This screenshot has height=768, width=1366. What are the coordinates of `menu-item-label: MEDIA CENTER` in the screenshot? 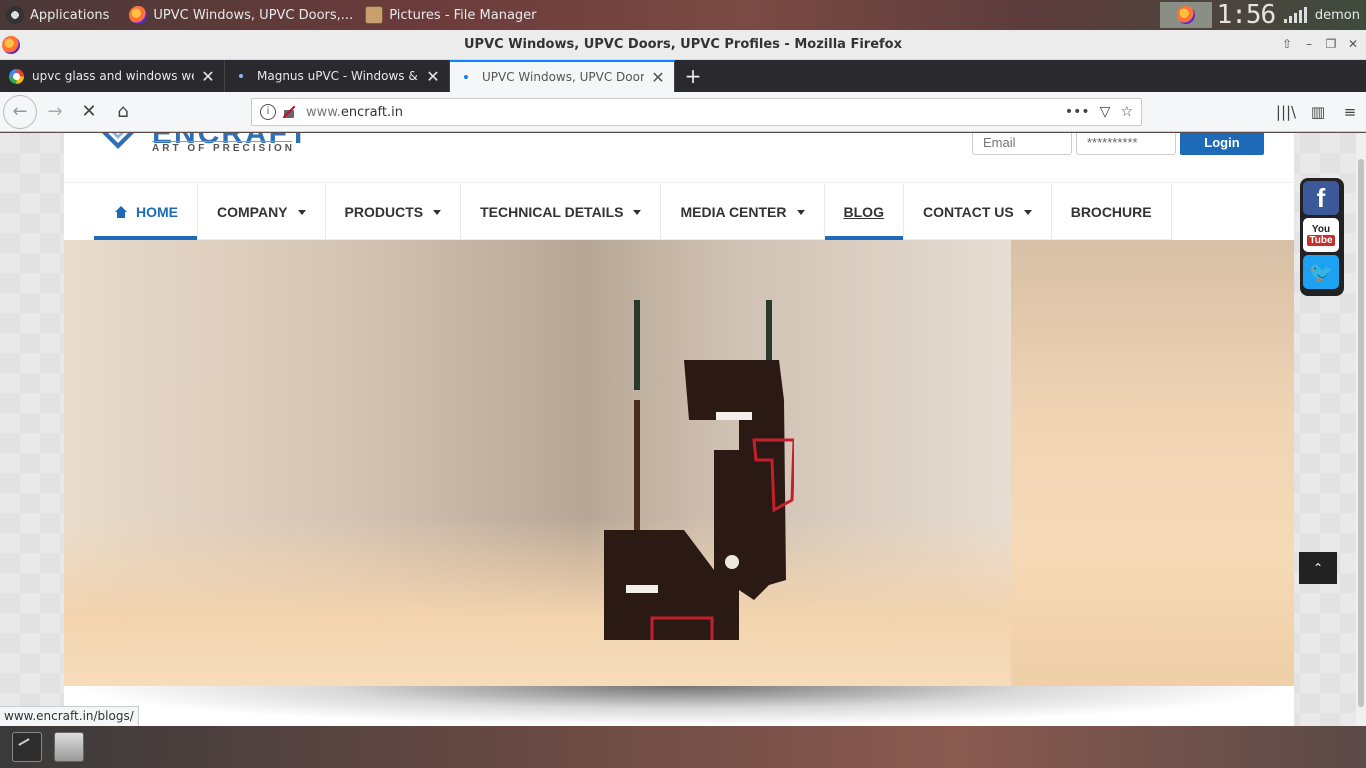 It's located at (733, 212).